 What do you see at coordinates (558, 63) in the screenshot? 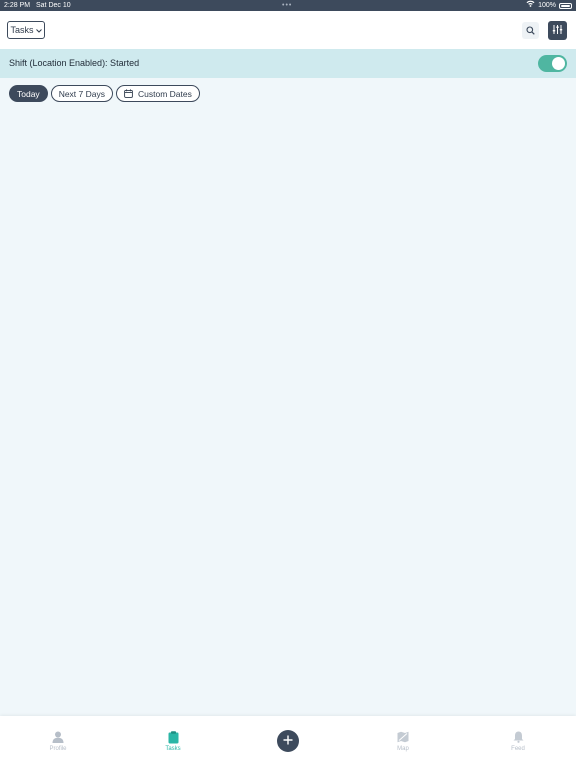
I see `toggle-knob` at bounding box center [558, 63].